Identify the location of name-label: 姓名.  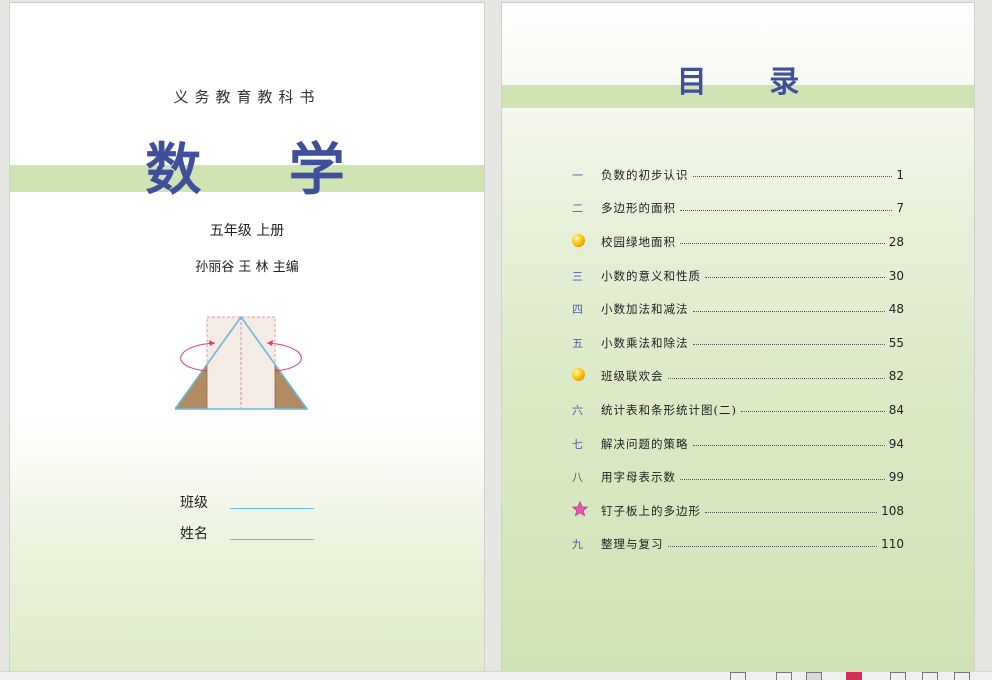
(194, 534).